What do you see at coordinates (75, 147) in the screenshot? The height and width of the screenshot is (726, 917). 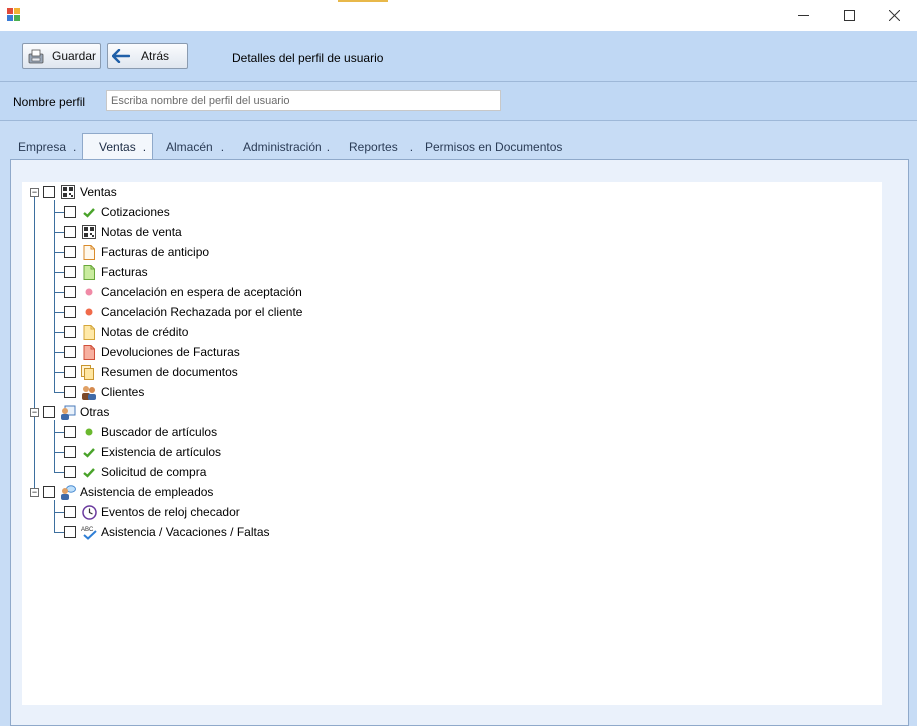 I see `tab-empresa-suffix: .` at bounding box center [75, 147].